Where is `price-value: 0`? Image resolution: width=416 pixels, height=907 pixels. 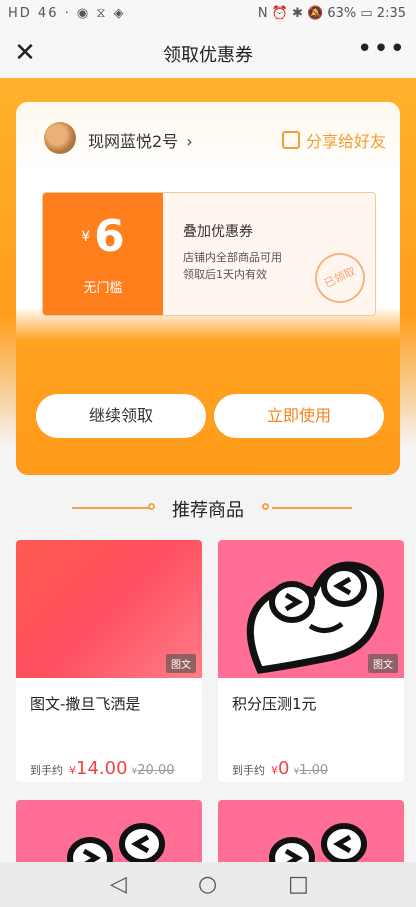
price-value: 0 is located at coordinates (284, 768).